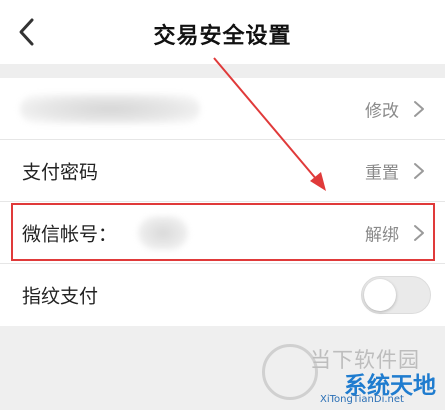 The height and width of the screenshot is (410, 445). Describe the element at coordinates (60, 172) in the screenshot. I see `payment-password-label: 支付密码` at that location.